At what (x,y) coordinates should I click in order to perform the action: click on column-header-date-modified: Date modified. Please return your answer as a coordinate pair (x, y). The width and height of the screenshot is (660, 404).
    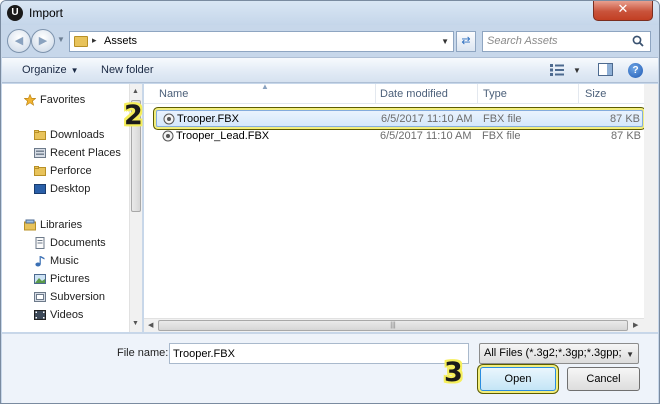
    Looking at the image, I should click on (414, 94).